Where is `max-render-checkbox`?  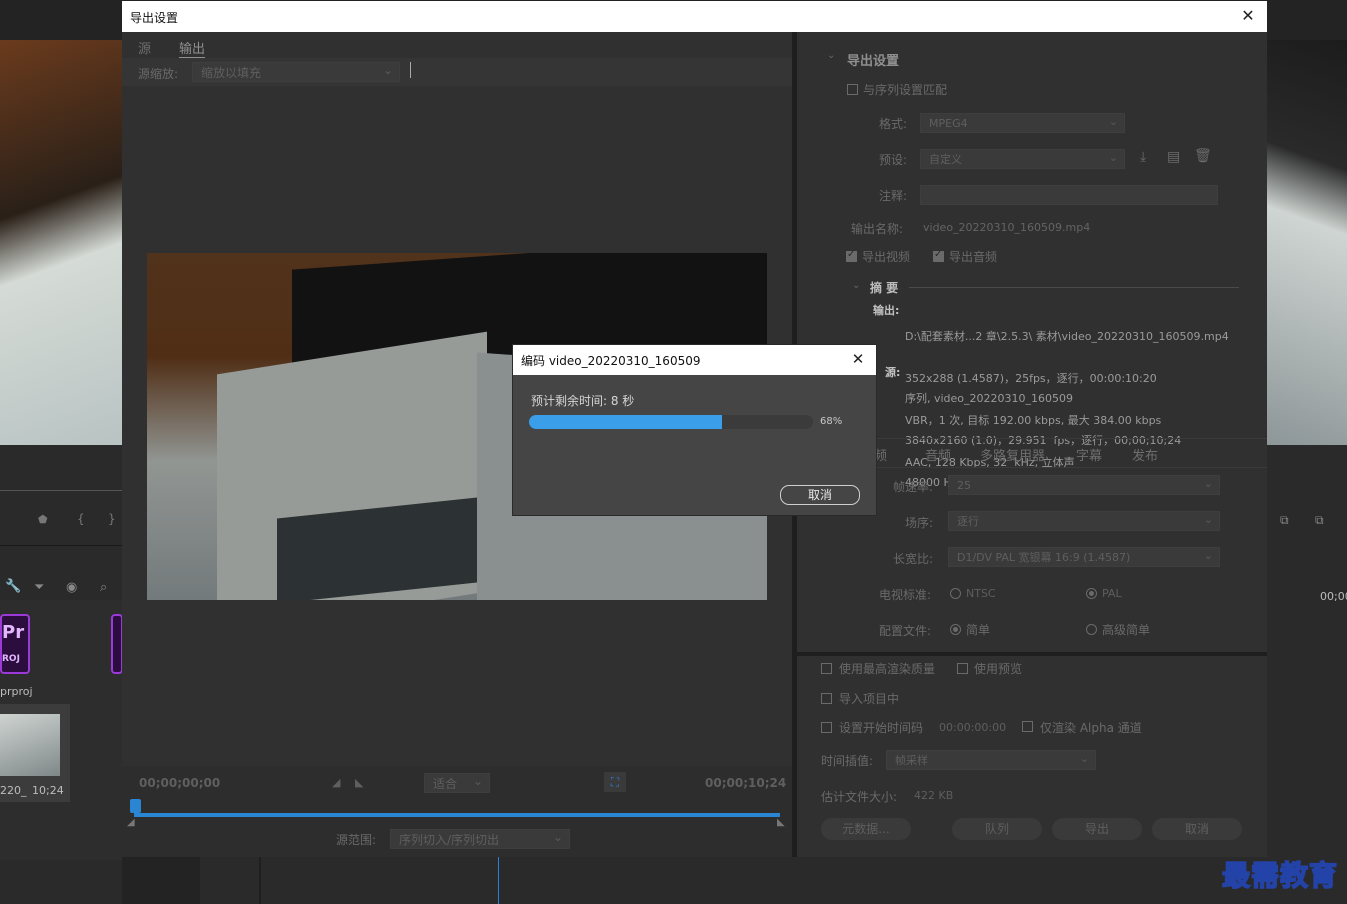
max-render-checkbox is located at coordinates (826, 668).